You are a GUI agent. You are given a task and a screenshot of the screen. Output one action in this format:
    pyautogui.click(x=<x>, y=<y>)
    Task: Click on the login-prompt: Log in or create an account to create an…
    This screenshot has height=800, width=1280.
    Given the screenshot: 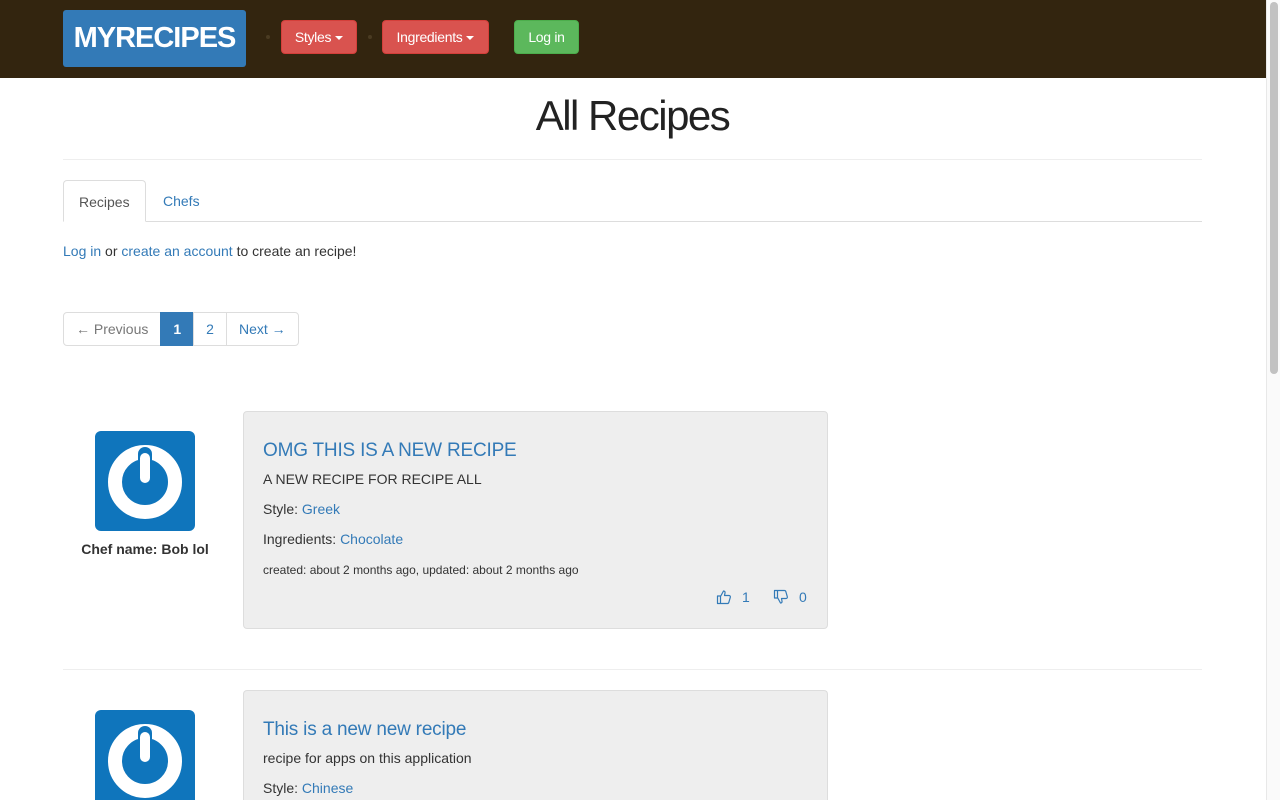 What is the action you would take?
    pyautogui.click(x=209, y=251)
    